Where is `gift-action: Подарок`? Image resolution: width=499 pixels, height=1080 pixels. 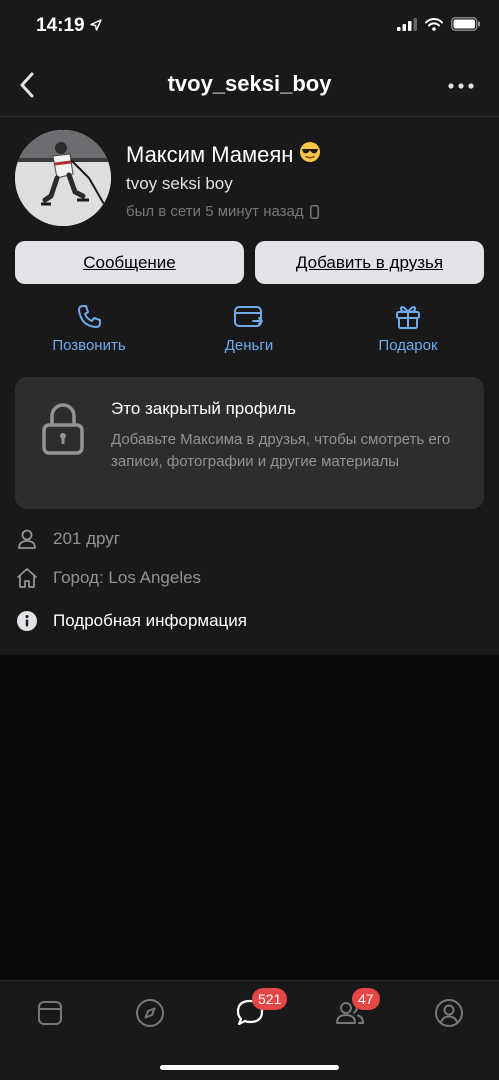
gift-action: Подарок is located at coordinates (408, 328).